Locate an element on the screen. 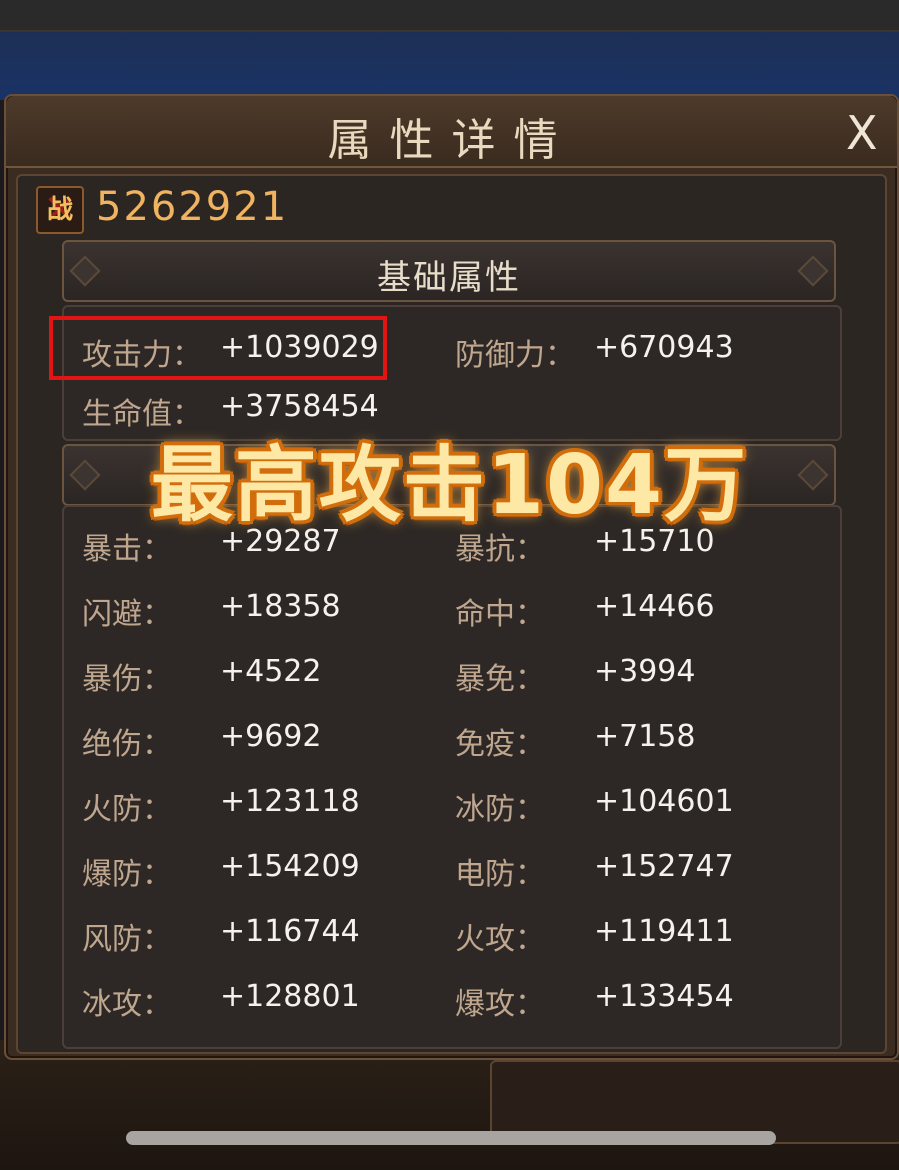 The height and width of the screenshot is (1170, 899). attr-value: +7158 is located at coordinates (645, 736).